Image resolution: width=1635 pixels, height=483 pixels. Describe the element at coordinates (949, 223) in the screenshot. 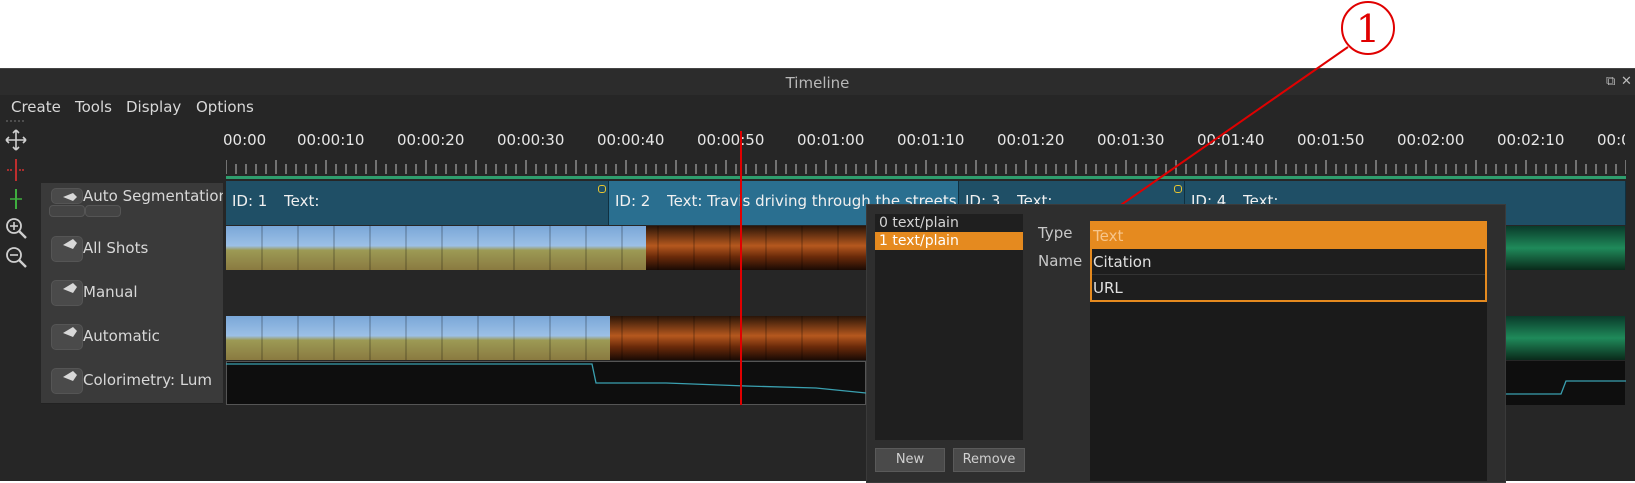

I see `content-list-item: 0 text/plain` at that location.